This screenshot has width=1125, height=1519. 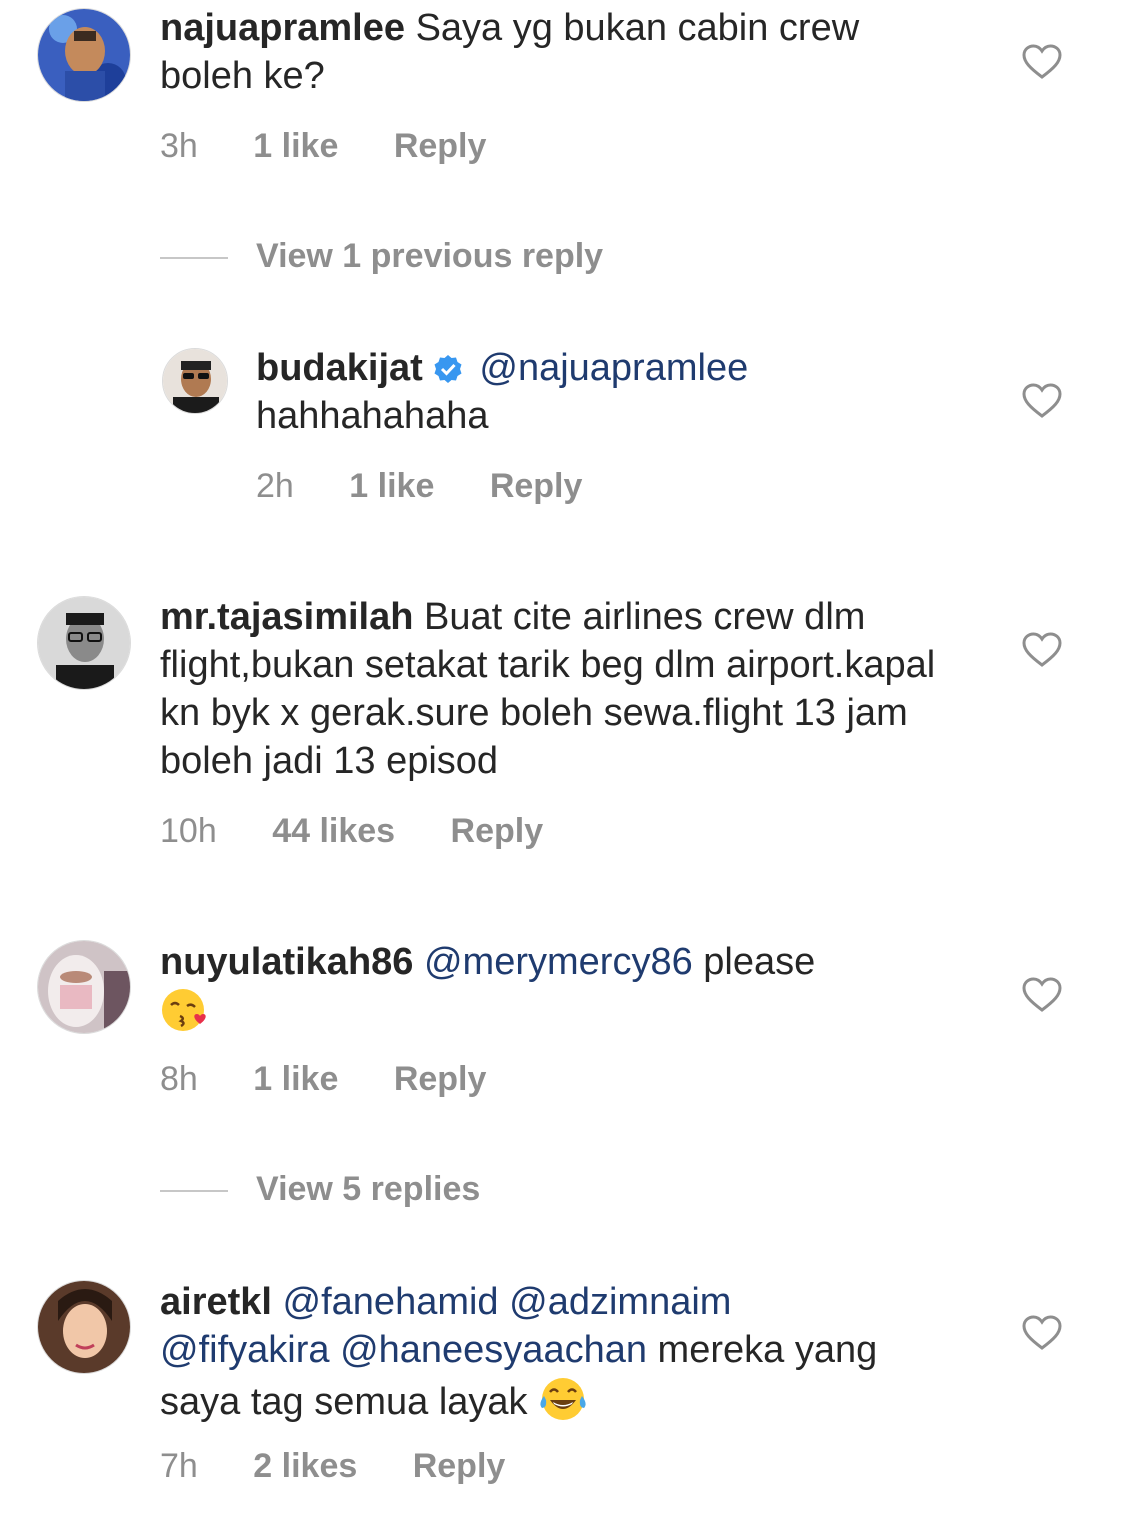 What do you see at coordinates (245, 1350) in the screenshot?
I see `mention-link: @fifyakira` at bounding box center [245, 1350].